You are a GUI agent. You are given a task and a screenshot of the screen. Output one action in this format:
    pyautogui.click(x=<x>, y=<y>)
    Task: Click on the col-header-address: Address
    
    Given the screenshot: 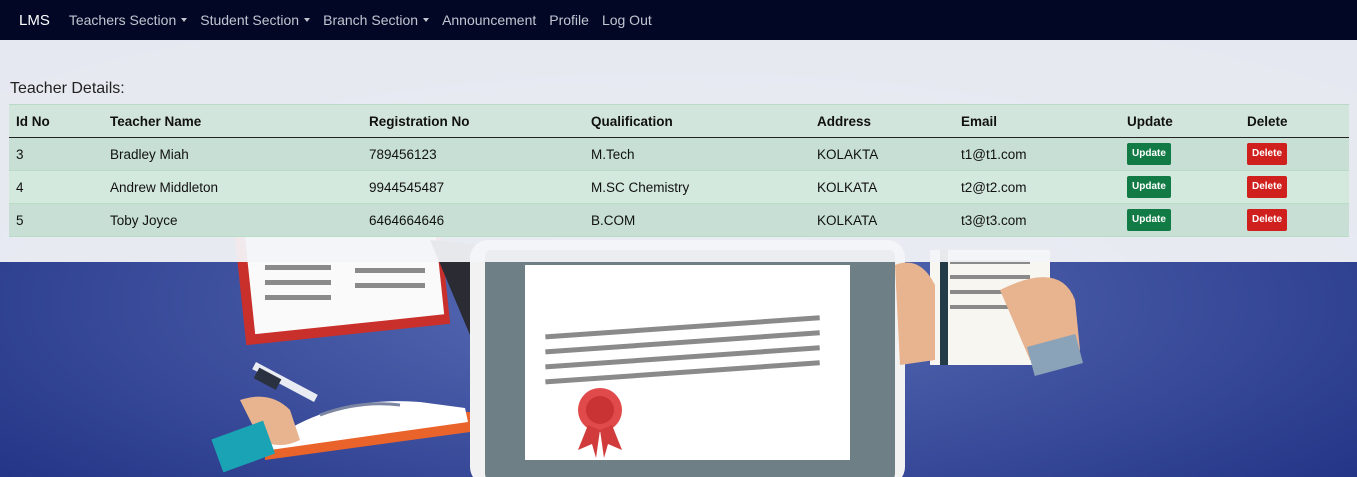 What is the action you would take?
    pyautogui.click(x=882, y=121)
    